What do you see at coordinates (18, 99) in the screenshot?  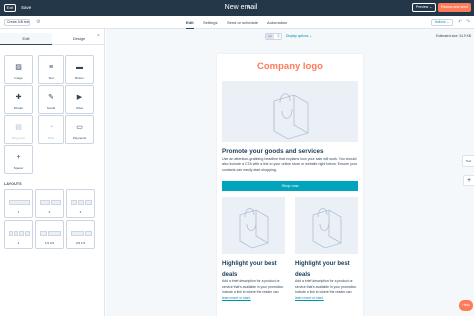 I see `module-tile-divider: ✚ Divider` at bounding box center [18, 99].